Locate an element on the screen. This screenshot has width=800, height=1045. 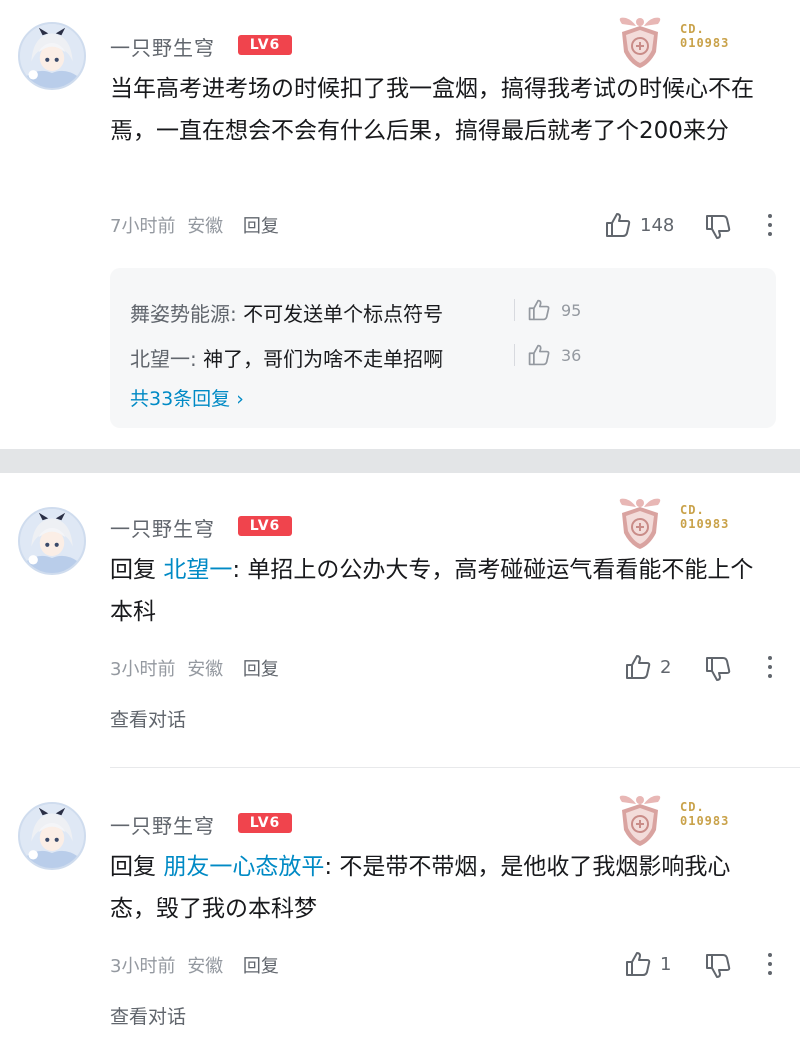
sub-reply-like-count: 95 is located at coordinates (571, 310).